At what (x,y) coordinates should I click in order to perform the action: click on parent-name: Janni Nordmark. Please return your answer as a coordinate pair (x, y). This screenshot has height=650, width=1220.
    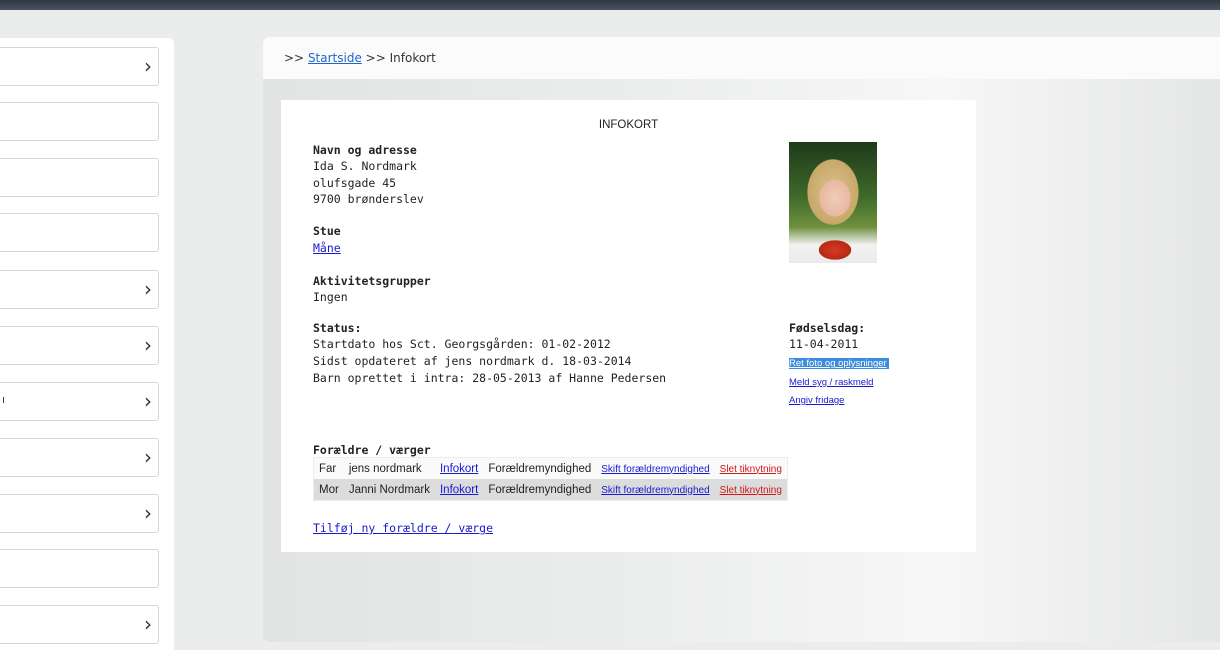
    Looking at the image, I should click on (389, 489).